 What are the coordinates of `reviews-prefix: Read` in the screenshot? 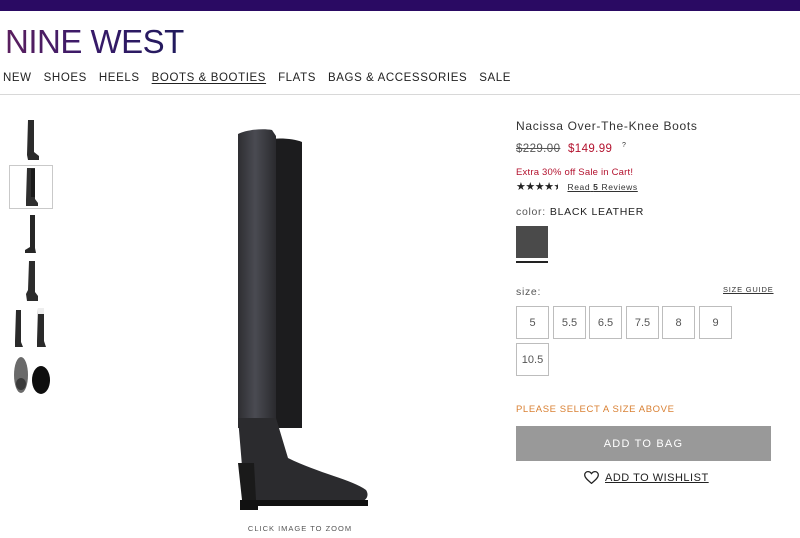 It's located at (579, 186).